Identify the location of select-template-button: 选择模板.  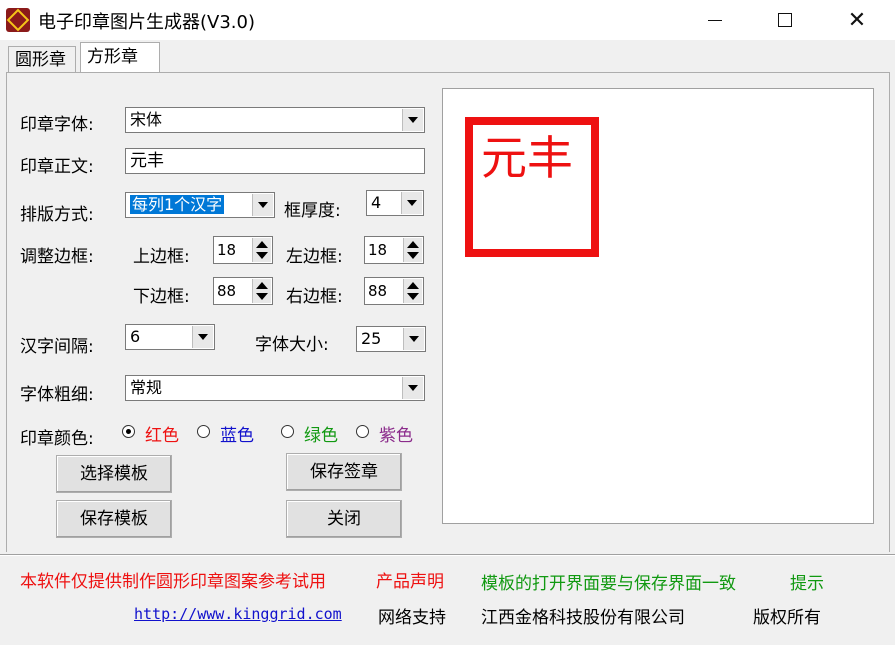
(114, 474).